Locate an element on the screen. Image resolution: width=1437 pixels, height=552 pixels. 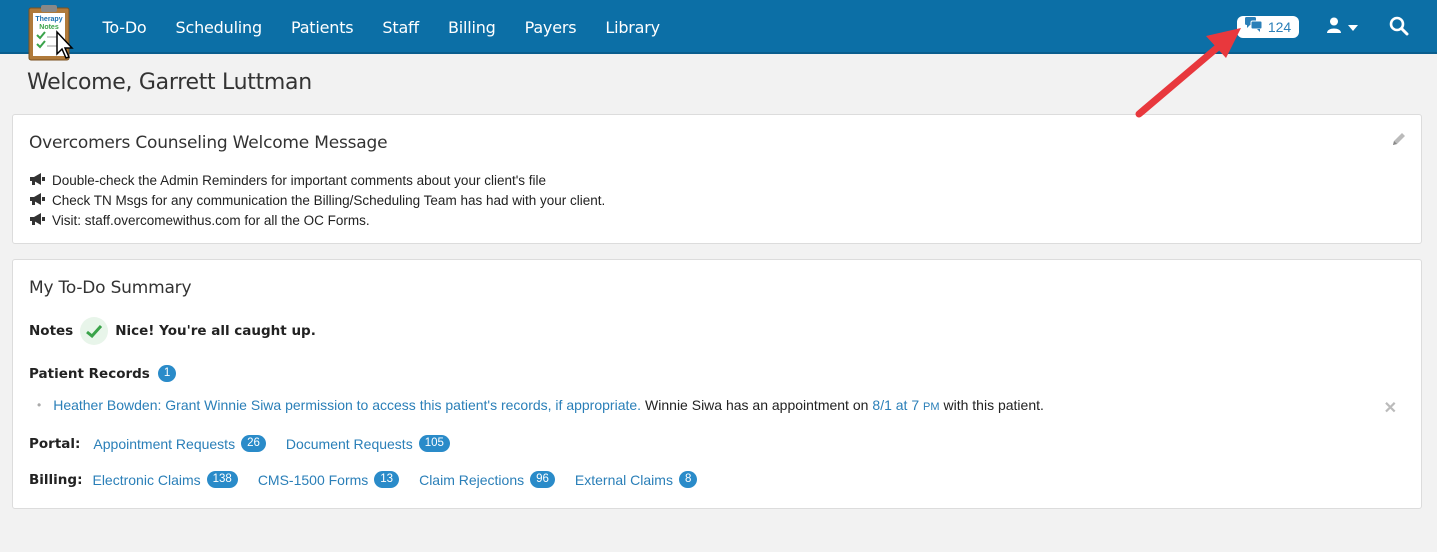
user-menu is located at coordinates (1342, 27).